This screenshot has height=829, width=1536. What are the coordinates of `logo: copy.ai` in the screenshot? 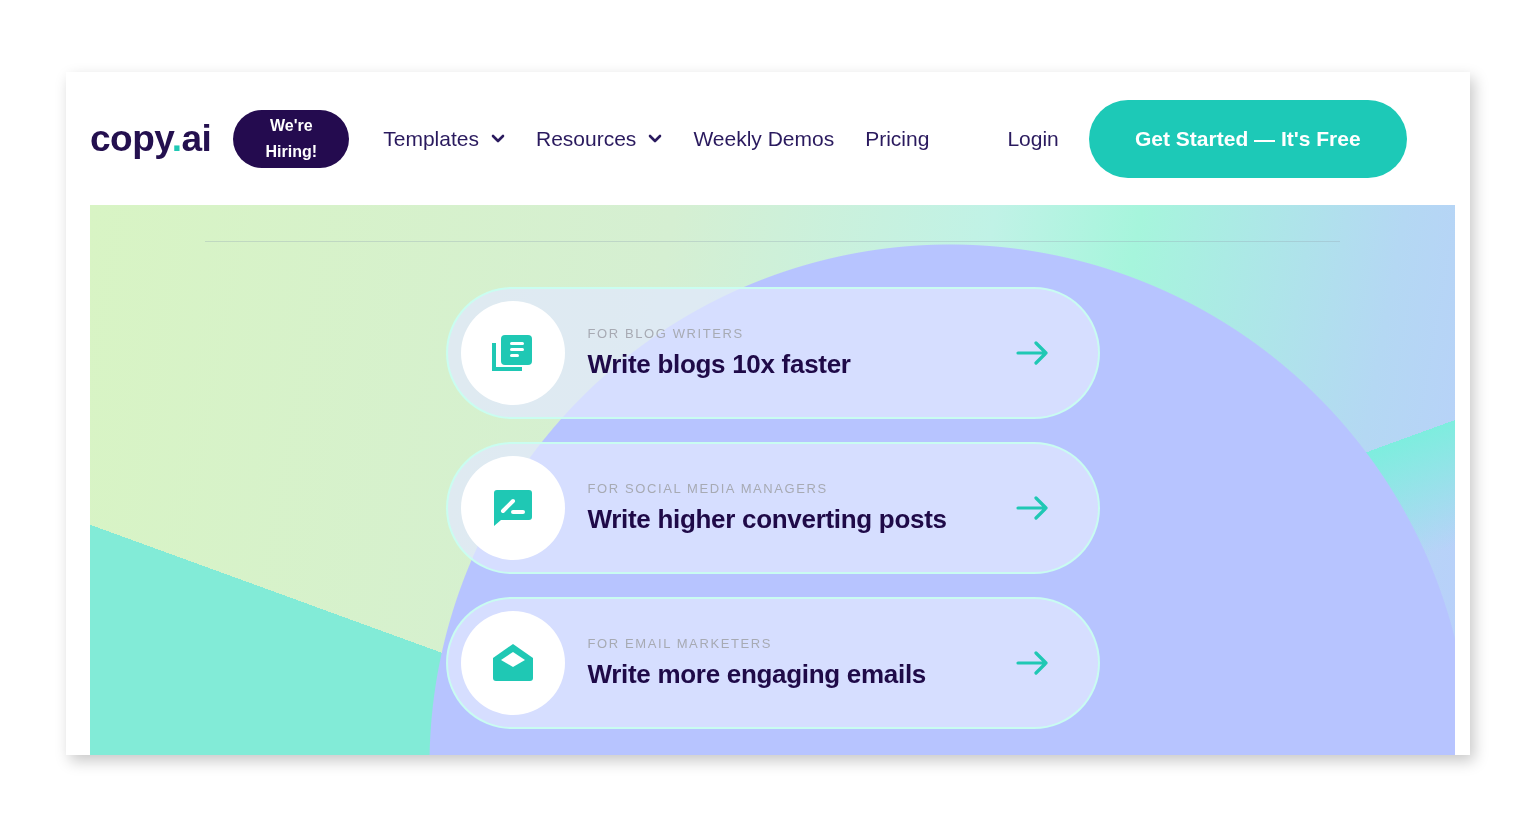 It's located at (151, 138).